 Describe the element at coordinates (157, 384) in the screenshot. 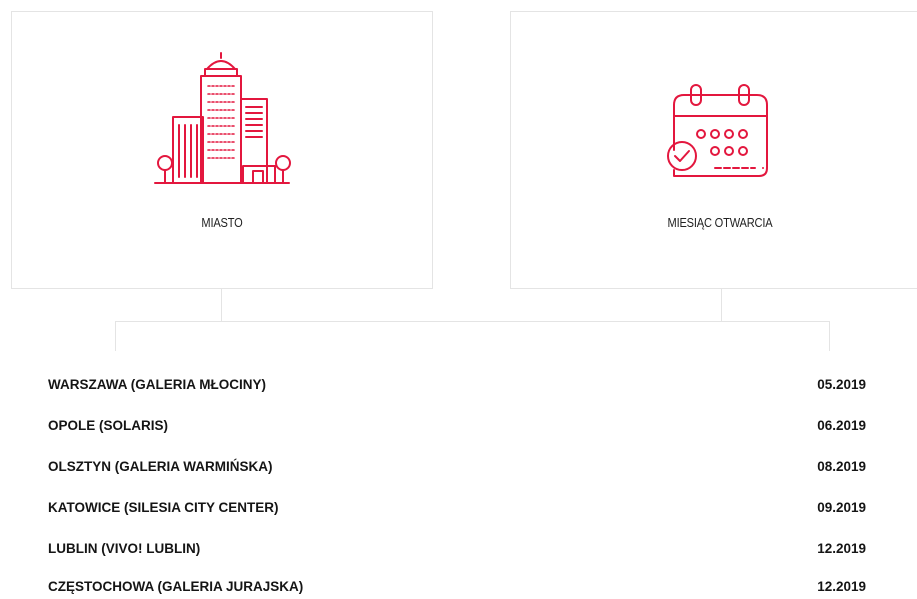

I see `city-name: WARSZAWA (GALERIA MŁOCINY)` at that location.